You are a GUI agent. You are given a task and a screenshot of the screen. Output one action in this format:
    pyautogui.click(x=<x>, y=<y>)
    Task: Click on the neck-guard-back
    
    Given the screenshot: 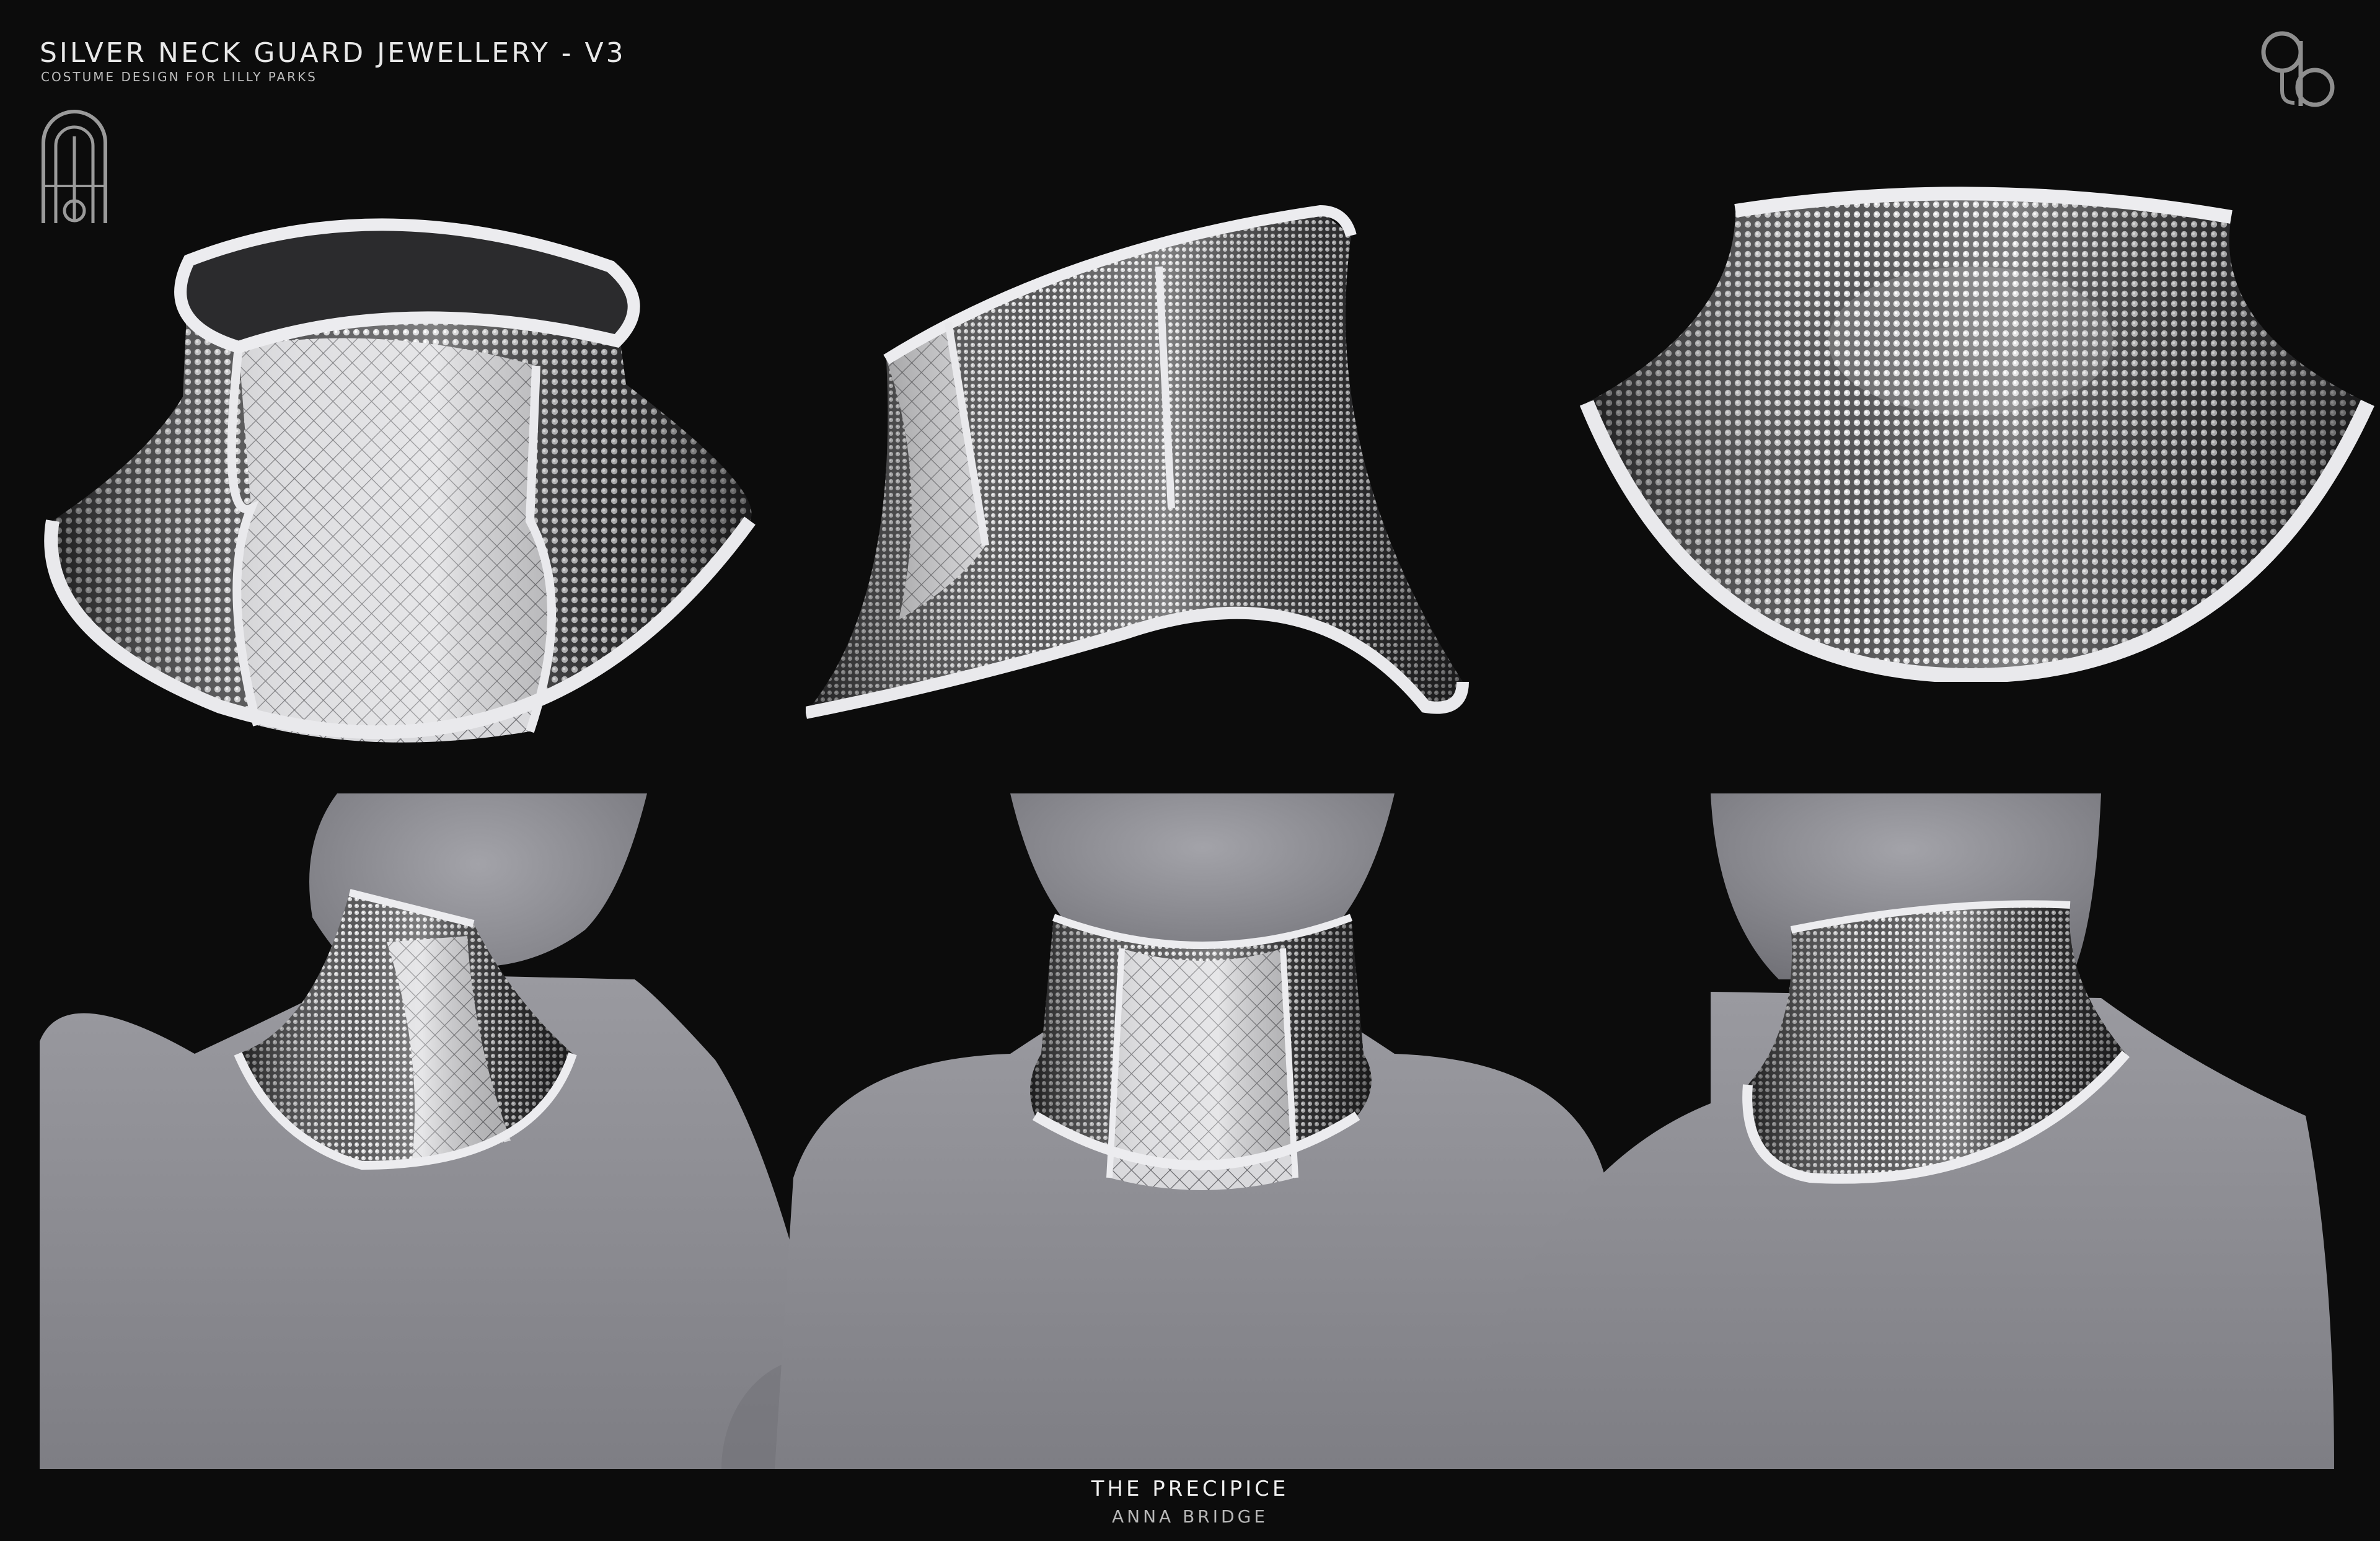 What is the action you would take?
    pyautogui.click(x=1976, y=434)
    